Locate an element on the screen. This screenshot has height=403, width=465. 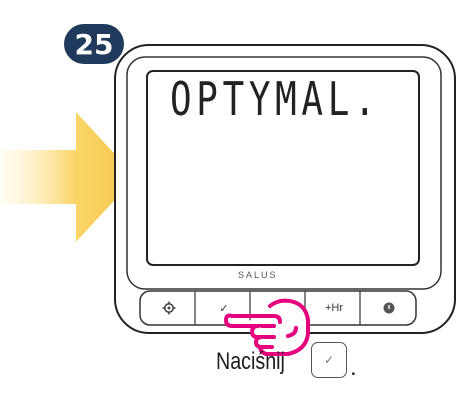
brand-logo: SALUS is located at coordinates (258, 275).